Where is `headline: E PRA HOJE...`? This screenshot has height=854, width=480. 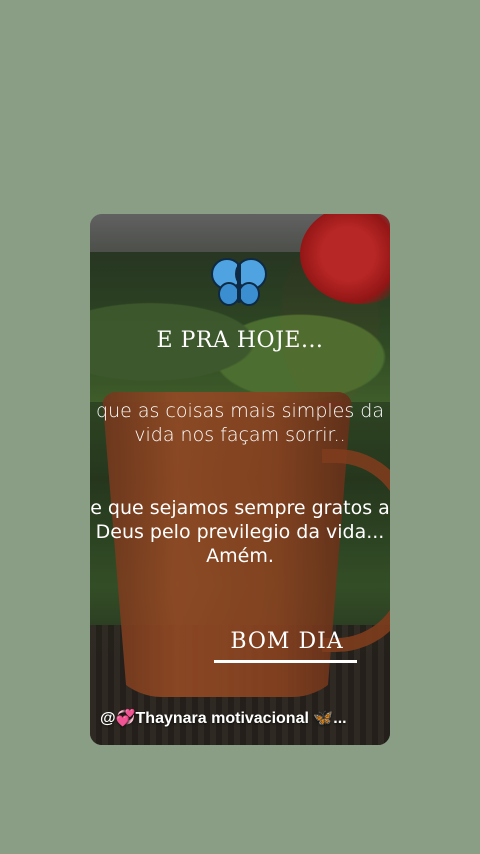 headline: E PRA HOJE... is located at coordinates (240, 340).